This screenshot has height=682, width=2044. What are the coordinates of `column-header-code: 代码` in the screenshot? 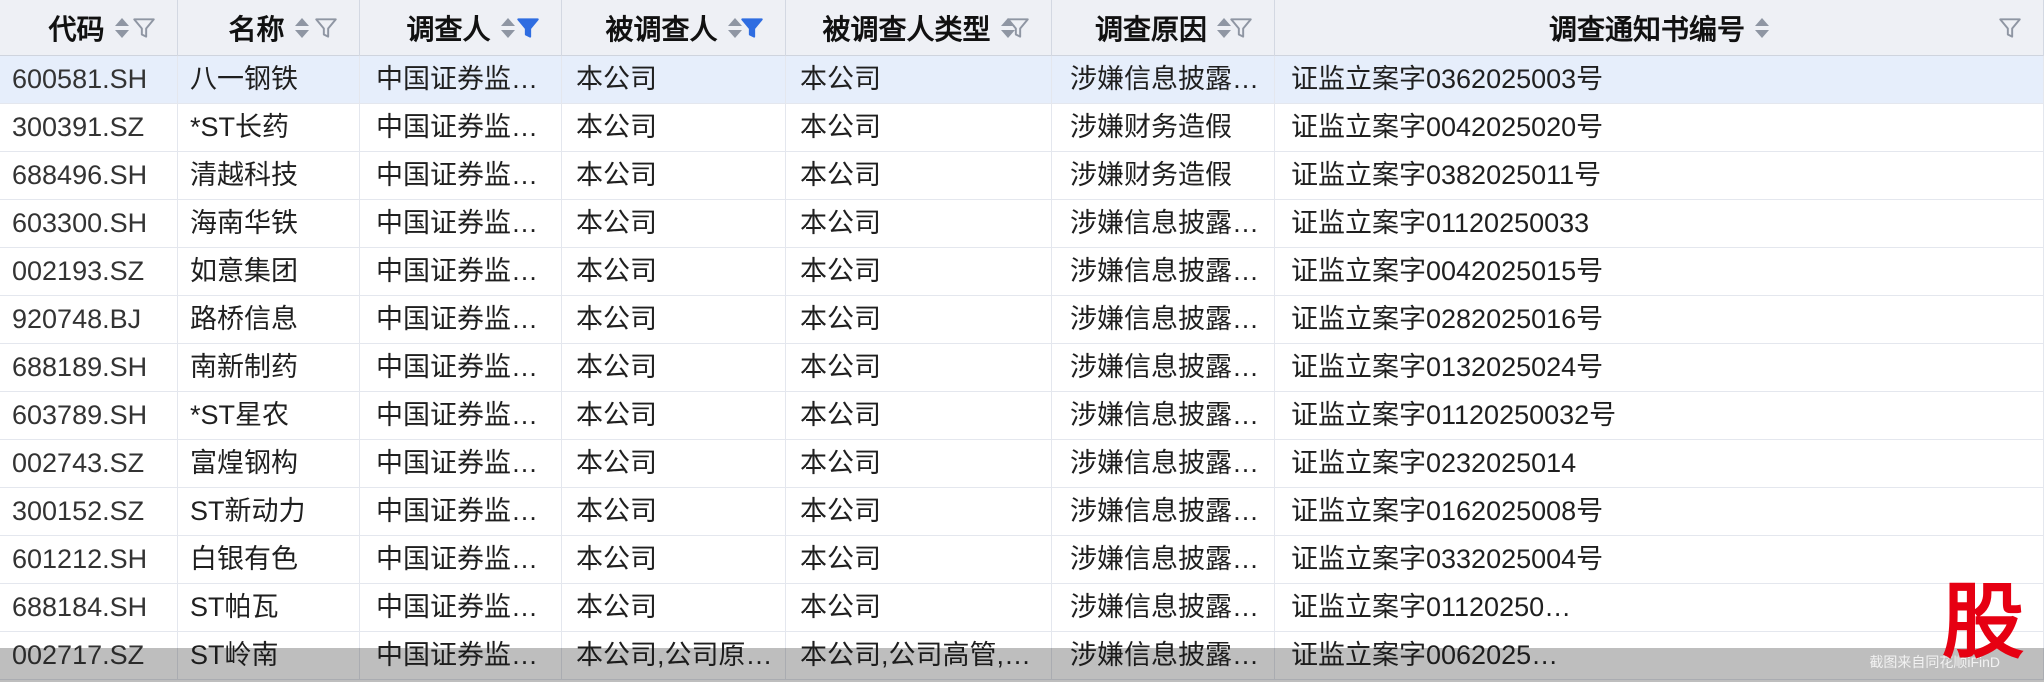 It's located at (89, 28).